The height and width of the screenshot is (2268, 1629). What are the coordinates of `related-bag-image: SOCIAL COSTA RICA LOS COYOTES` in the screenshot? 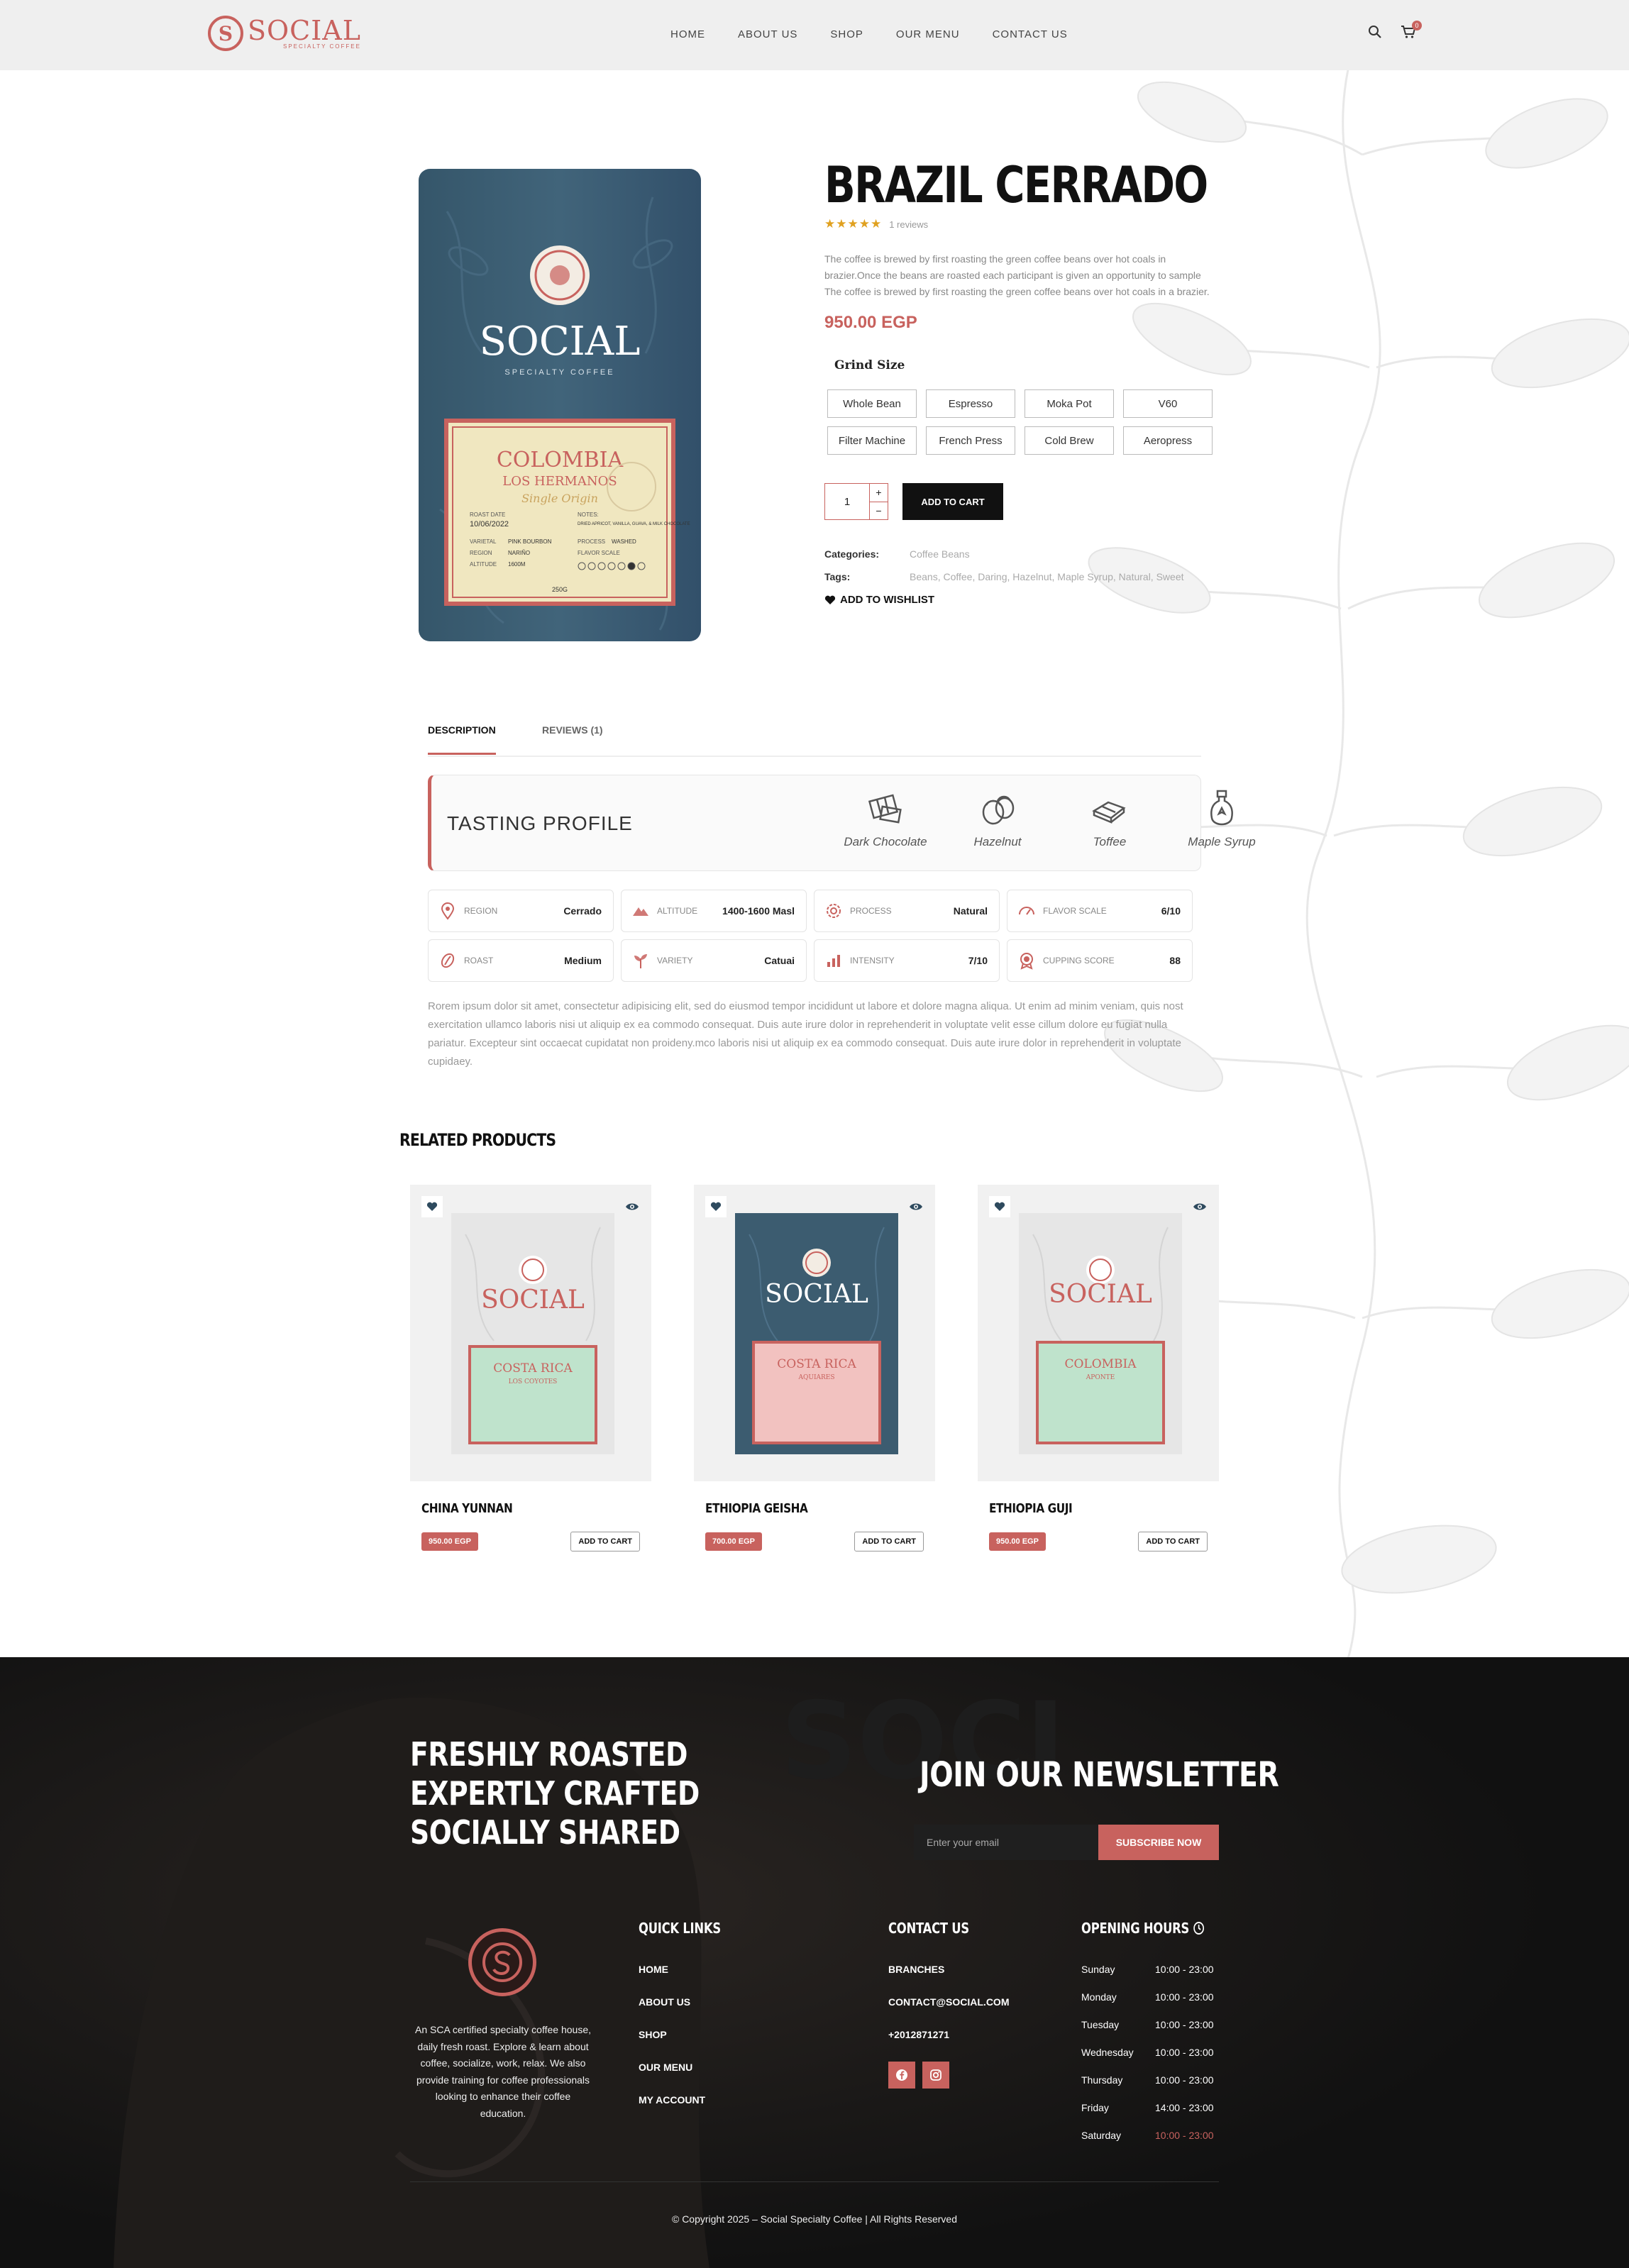 It's located at (532, 1333).